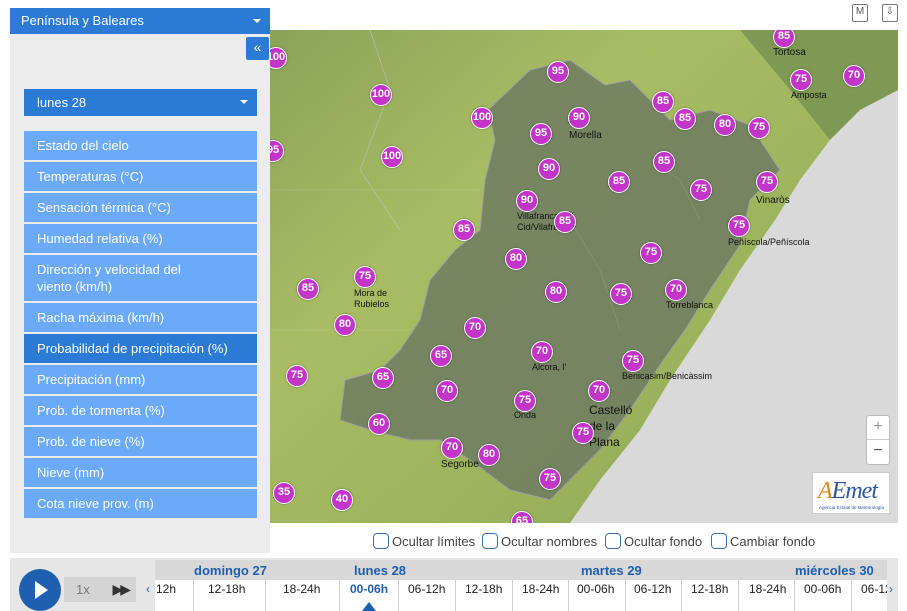 The image size is (907, 611). Describe the element at coordinates (860, 13) in the screenshot. I see `mosaic-icon: M` at that location.